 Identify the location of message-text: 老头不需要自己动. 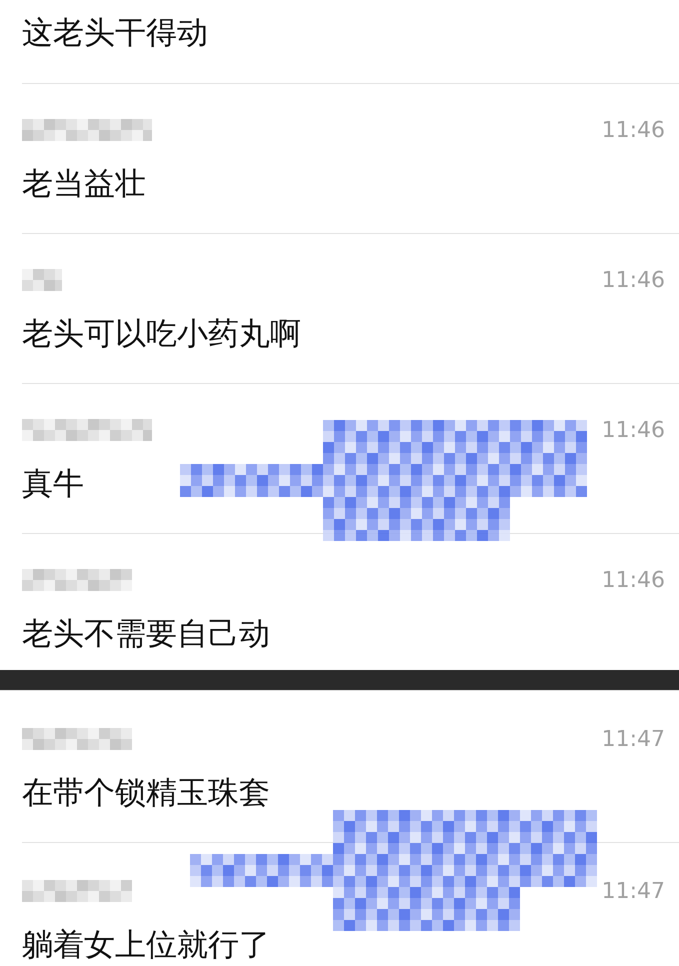
(146, 634).